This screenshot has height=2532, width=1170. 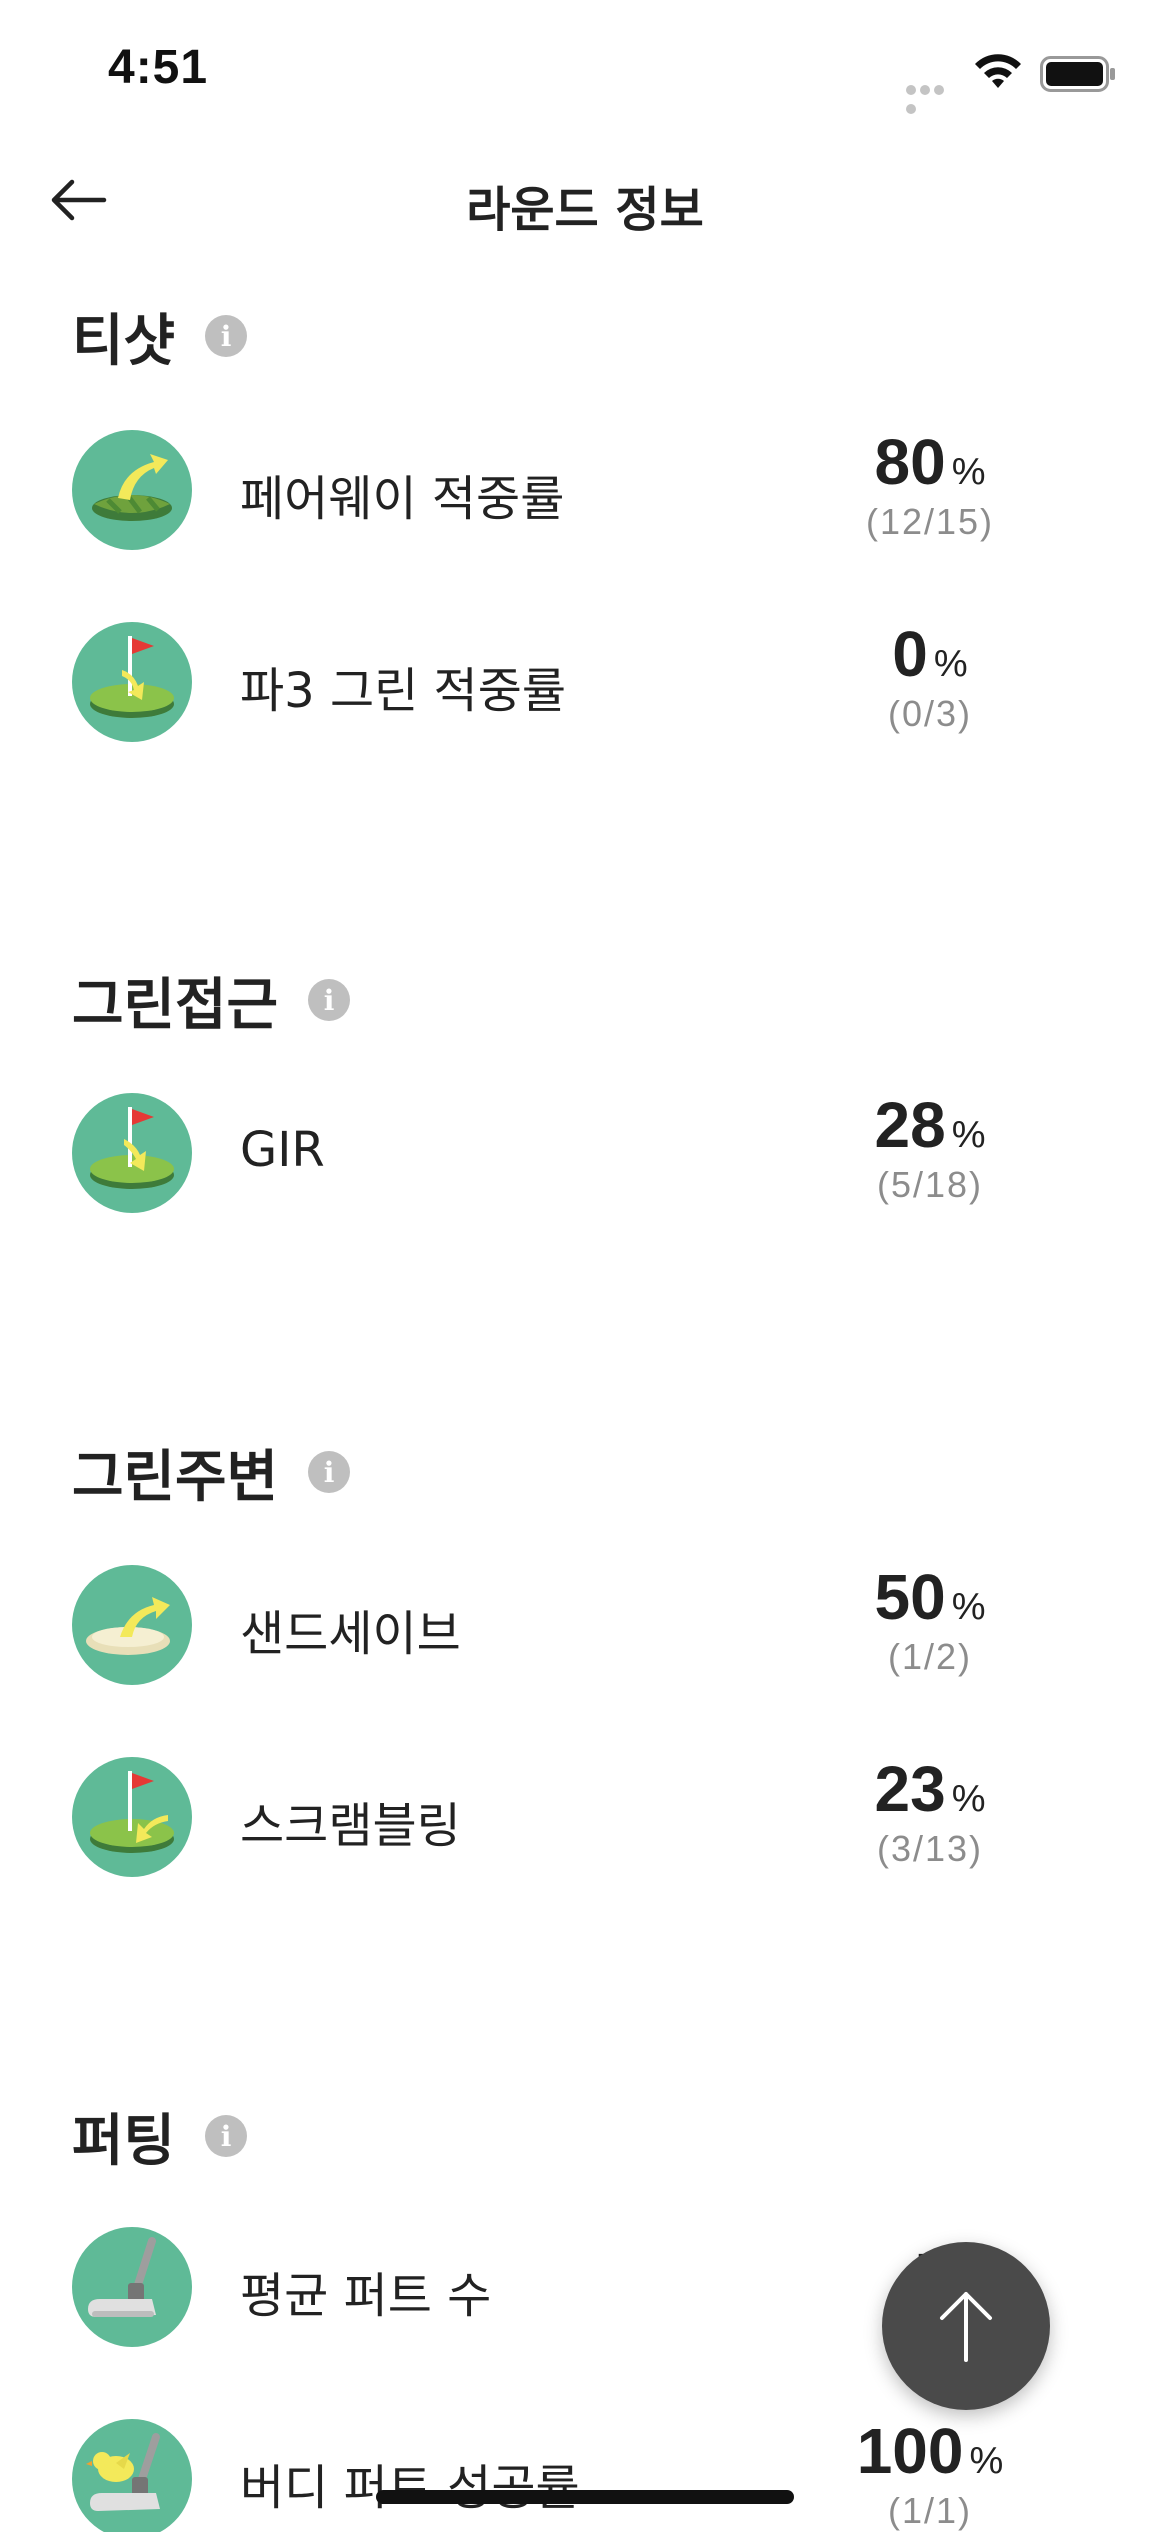 I want to click on stat-number: 80, so click(x=910, y=462).